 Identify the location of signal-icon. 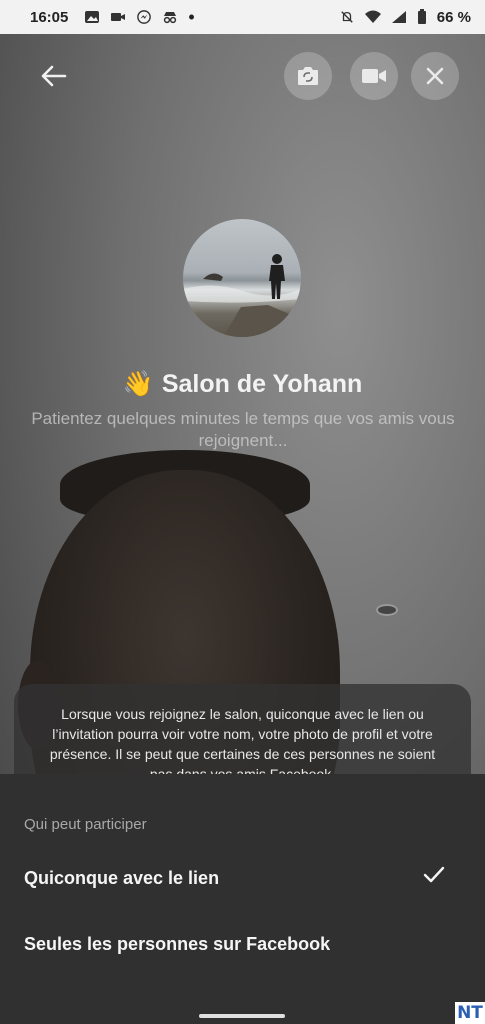
(398, 17).